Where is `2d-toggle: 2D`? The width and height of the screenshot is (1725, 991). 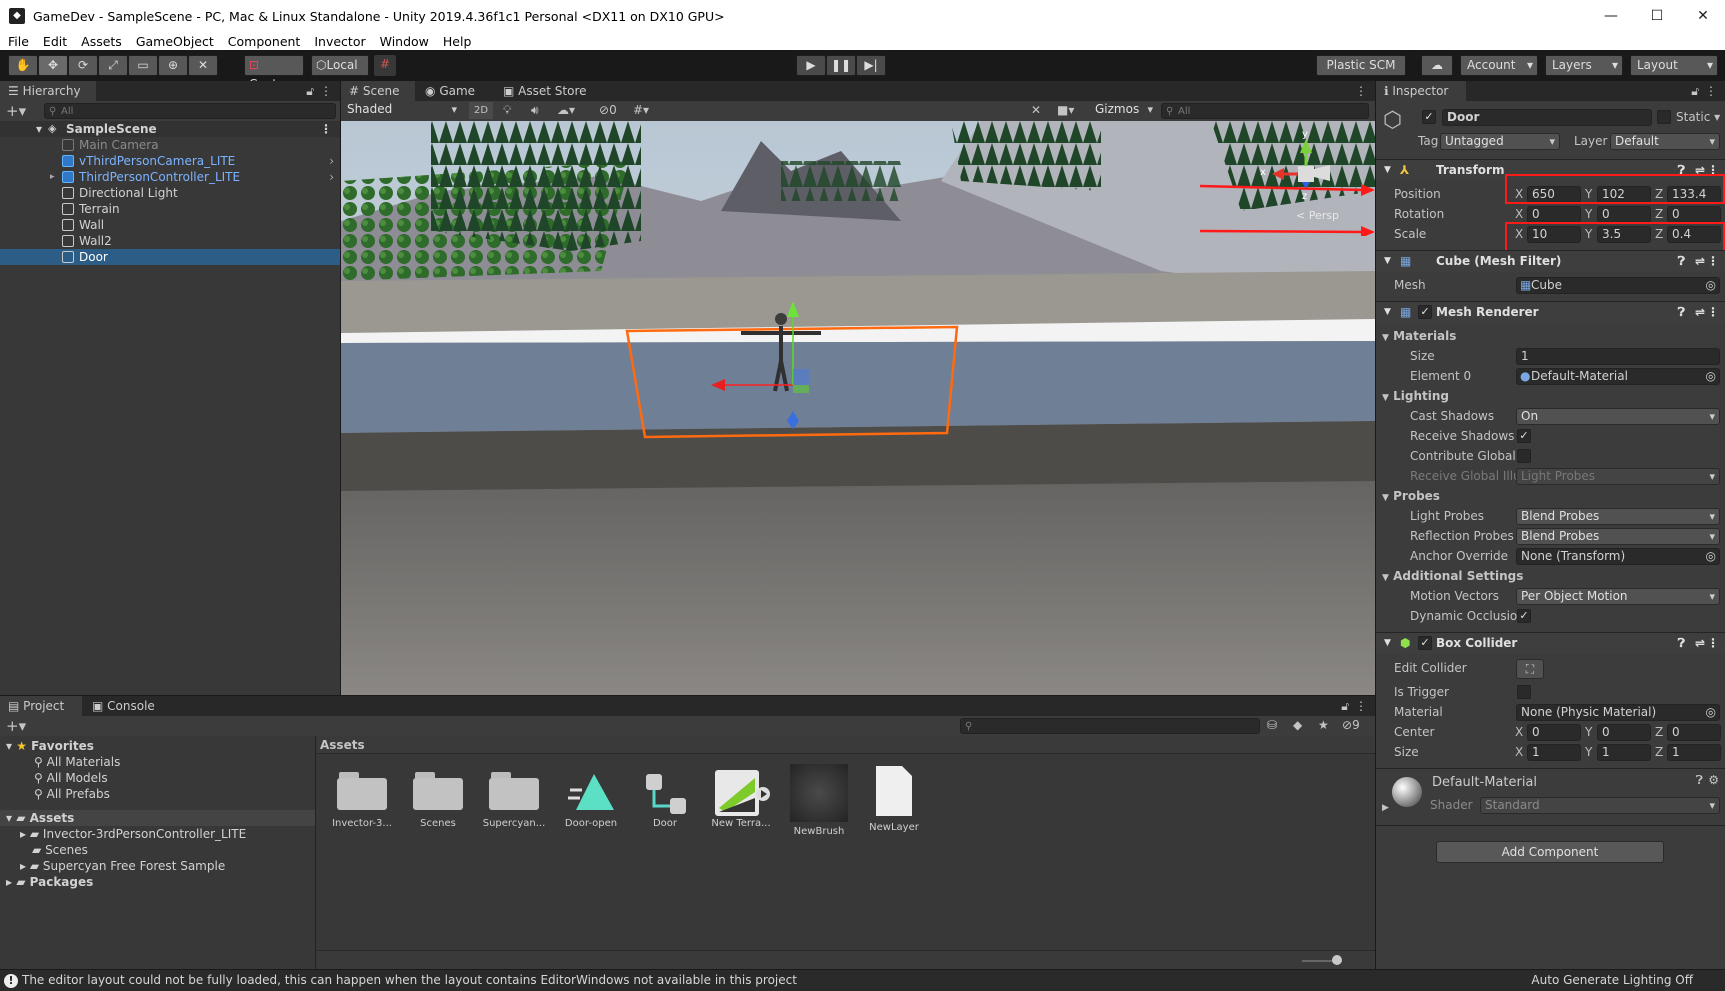
2d-toggle: 2D is located at coordinates (481, 110).